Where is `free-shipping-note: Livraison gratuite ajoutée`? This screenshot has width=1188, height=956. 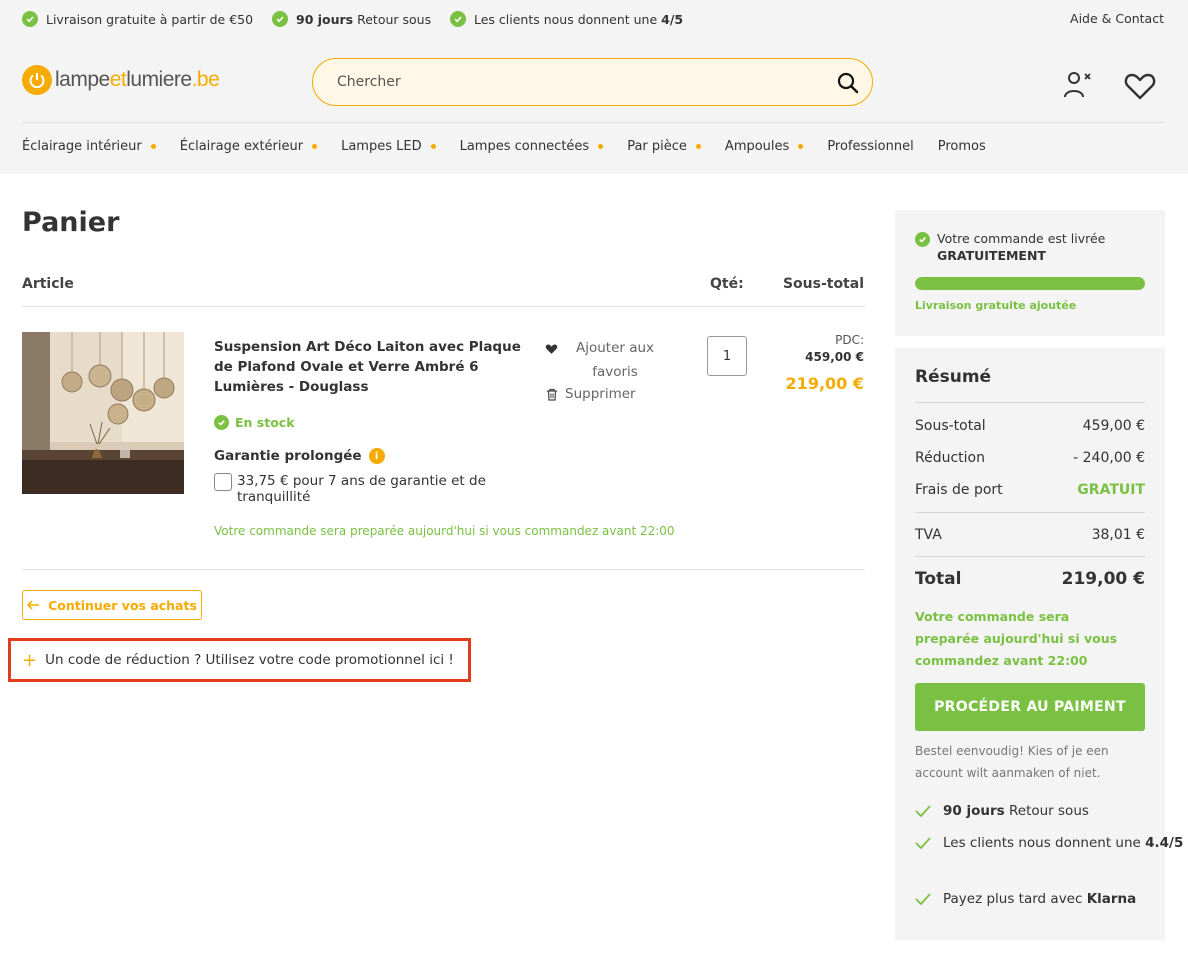
free-shipping-note: Livraison gratuite ajoutée is located at coordinates (996, 305).